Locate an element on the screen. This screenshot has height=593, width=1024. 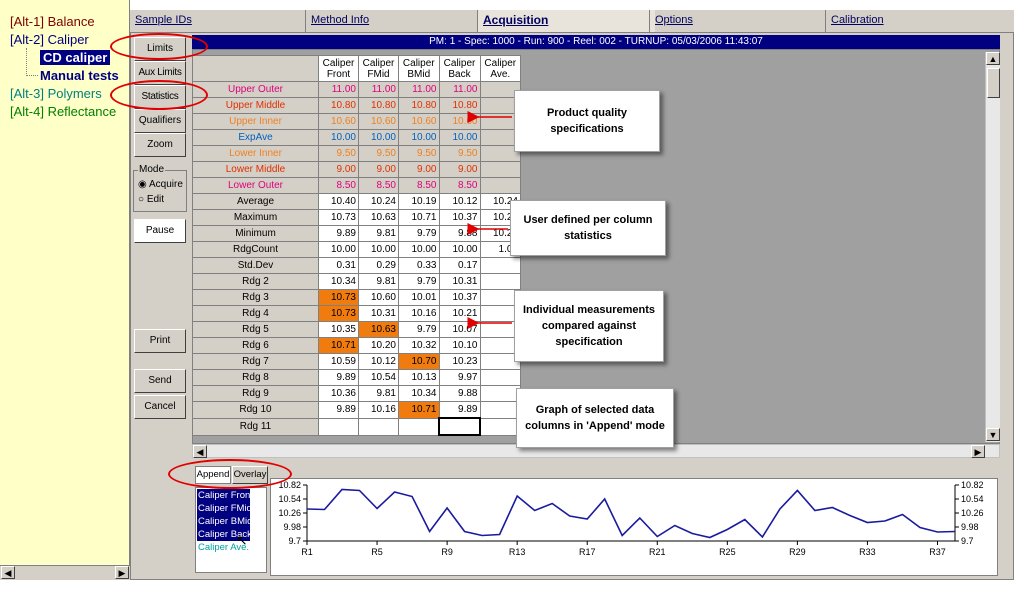
y-tick-label-right: 9.98 is located at coordinates (970, 527).